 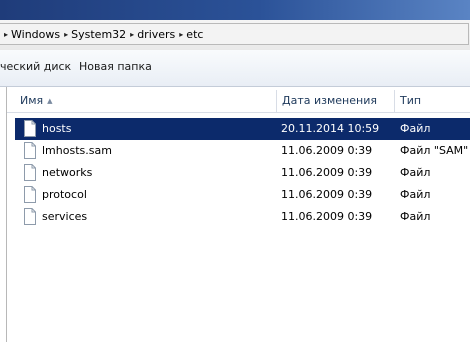 I want to click on breadcrumb-item-etc: ▸ etc, so click(x=191, y=34).